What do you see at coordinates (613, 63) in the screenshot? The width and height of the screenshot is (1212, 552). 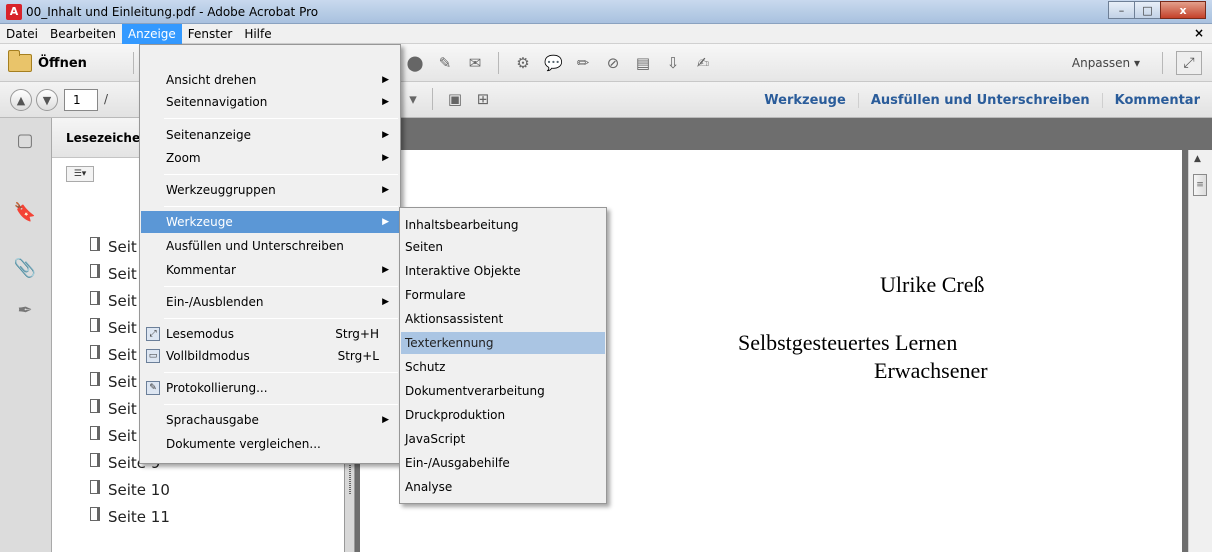 I see `delete-page-icon: ⊘` at bounding box center [613, 63].